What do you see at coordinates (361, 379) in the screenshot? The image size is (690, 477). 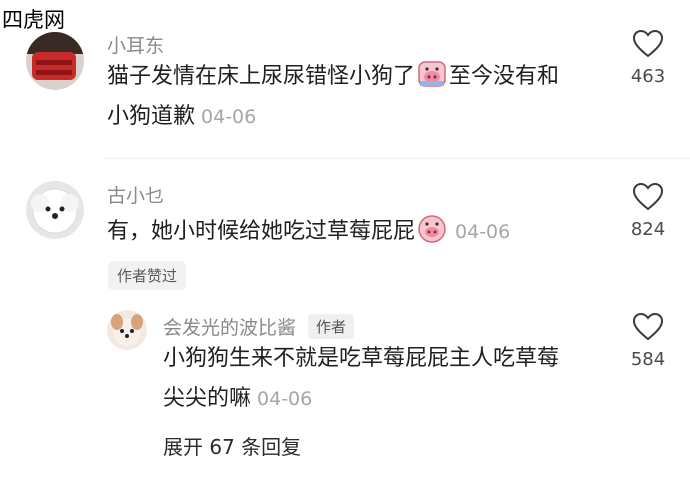 I see `reply-text: 小狗狗生来不就是吃草莓屁屁主人吃草莓 尖尖的嘛 04-06` at bounding box center [361, 379].